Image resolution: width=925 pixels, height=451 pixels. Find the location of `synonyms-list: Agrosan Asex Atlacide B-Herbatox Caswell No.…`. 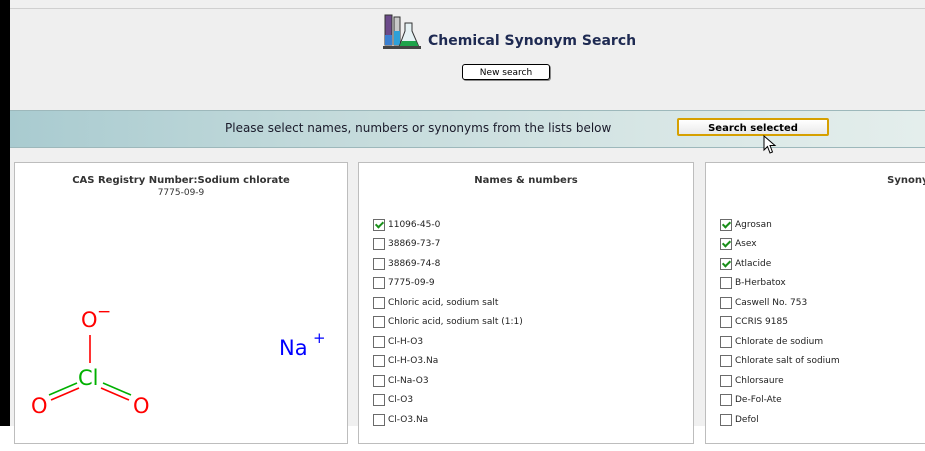

synonyms-list: Agrosan Asex Atlacide B-Herbatox Caswell No.… is located at coordinates (780, 322).